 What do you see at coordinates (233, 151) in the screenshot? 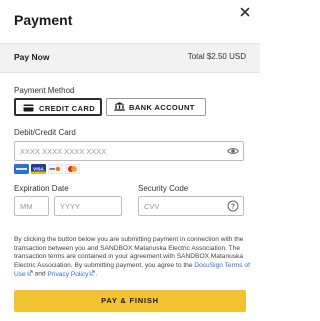
I see `eye-icon` at bounding box center [233, 151].